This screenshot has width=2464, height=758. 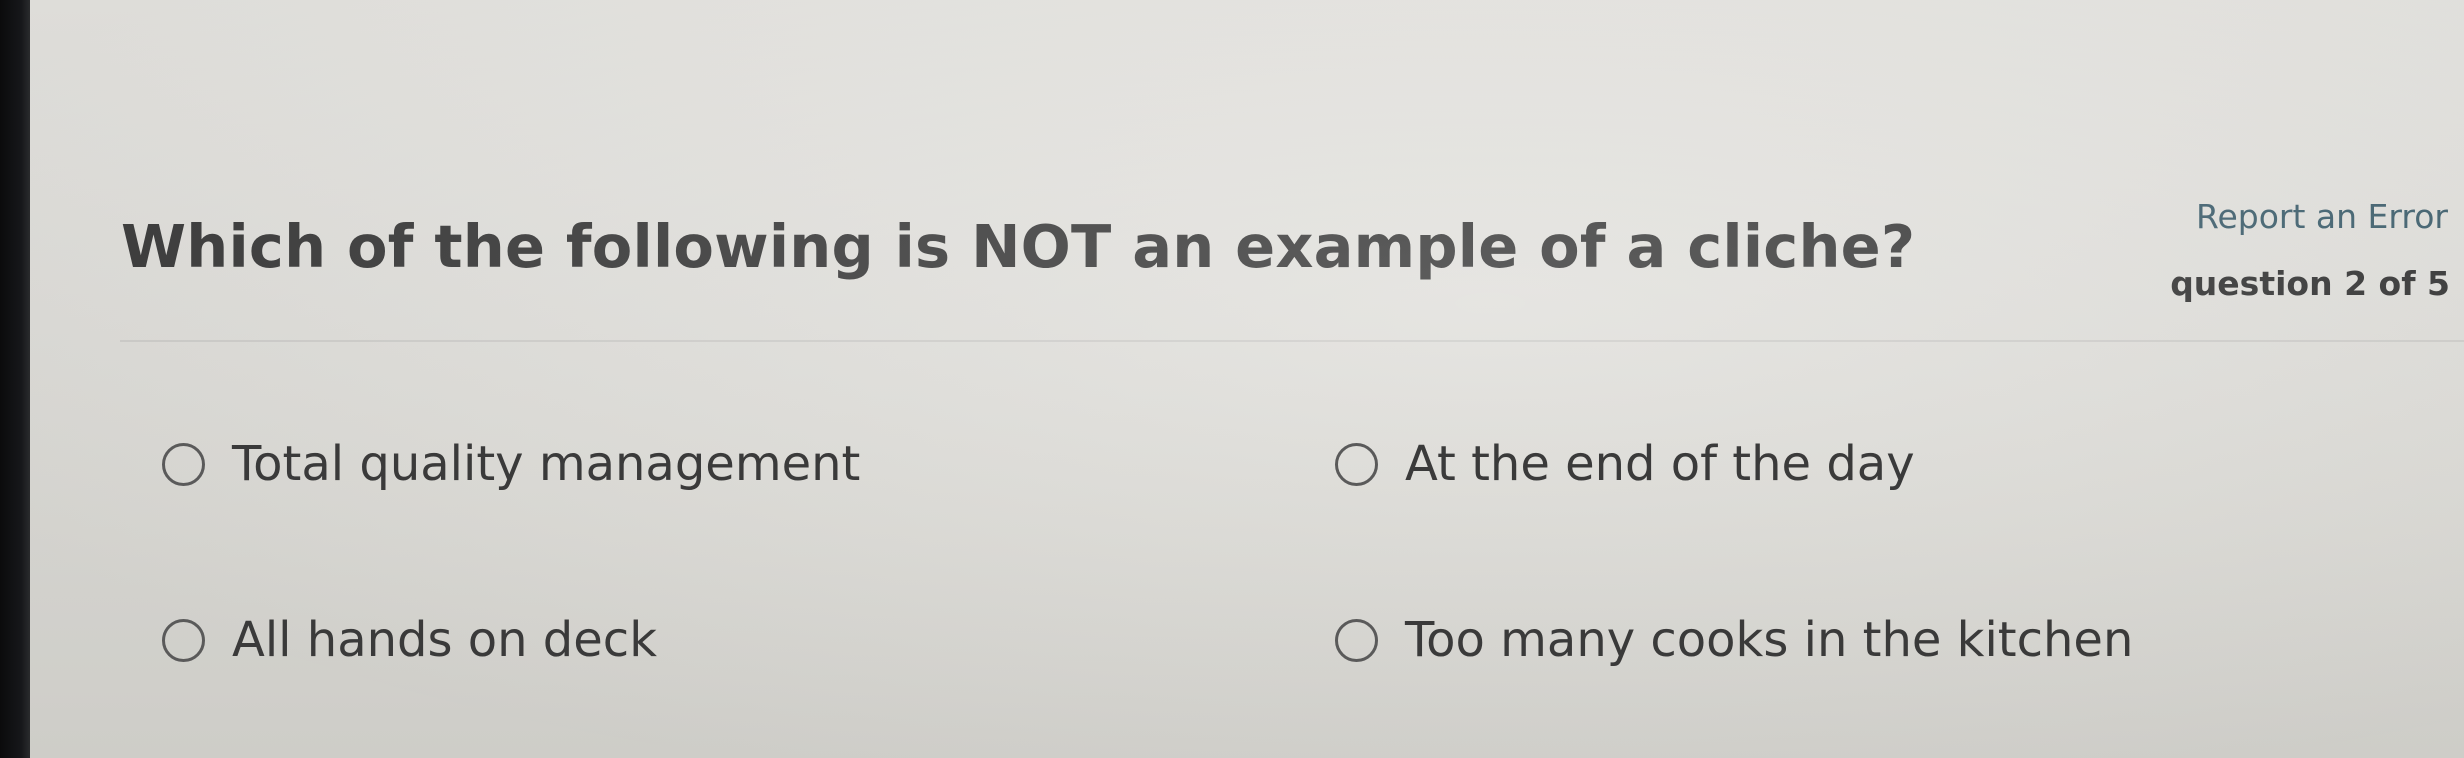 What do you see at coordinates (1769, 640) in the screenshot?
I see `answer-option-label: Too many cooks in the kitchen` at bounding box center [1769, 640].